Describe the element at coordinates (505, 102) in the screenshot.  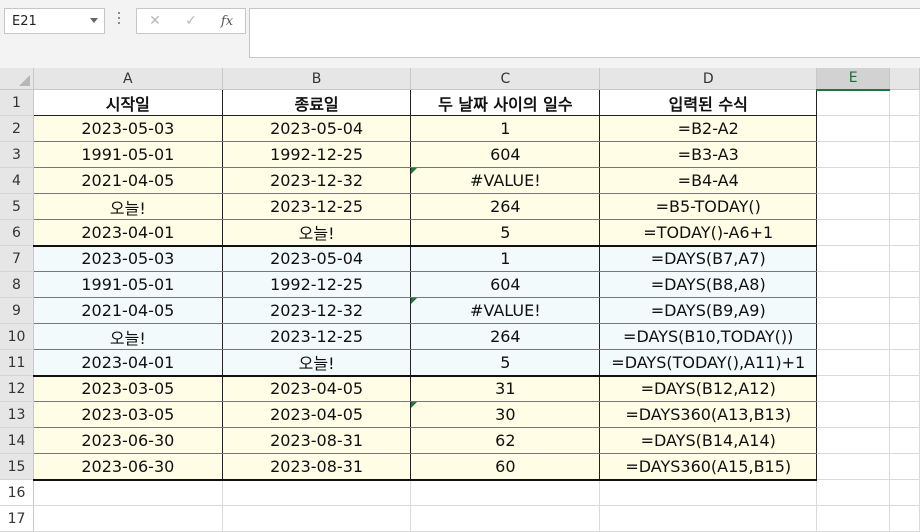
I see `header-cell: 두 날짜 사이의 일수` at that location.